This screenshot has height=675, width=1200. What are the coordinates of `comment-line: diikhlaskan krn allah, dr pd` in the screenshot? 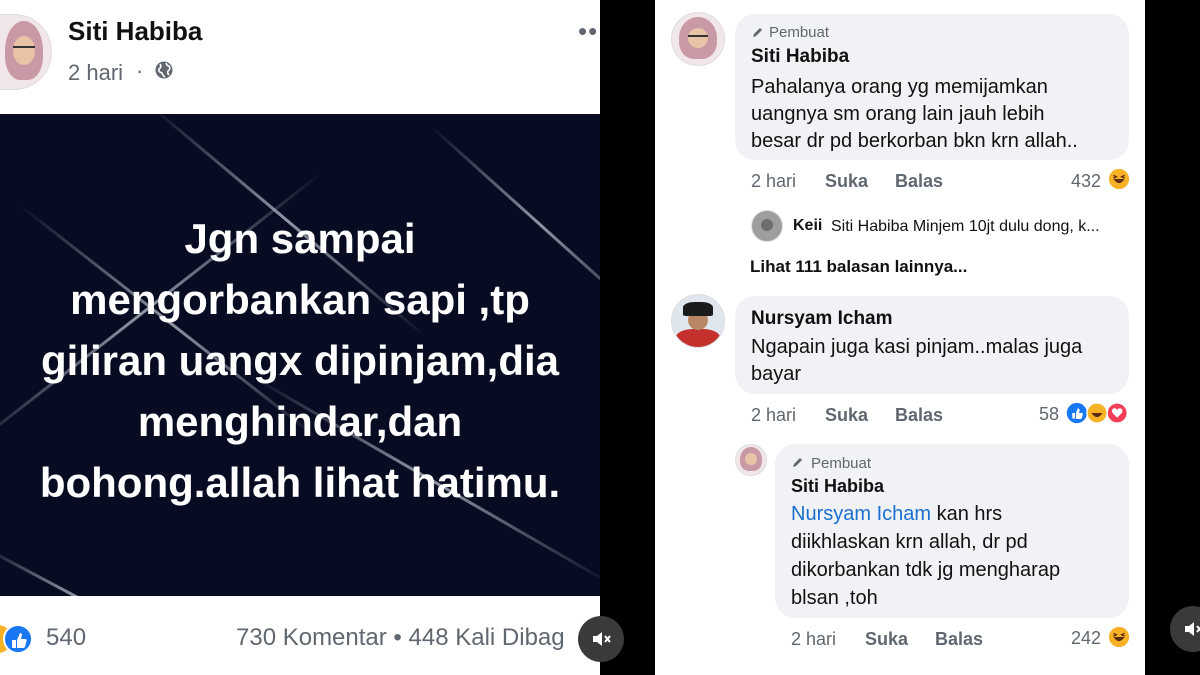 It's located at (909, 542).